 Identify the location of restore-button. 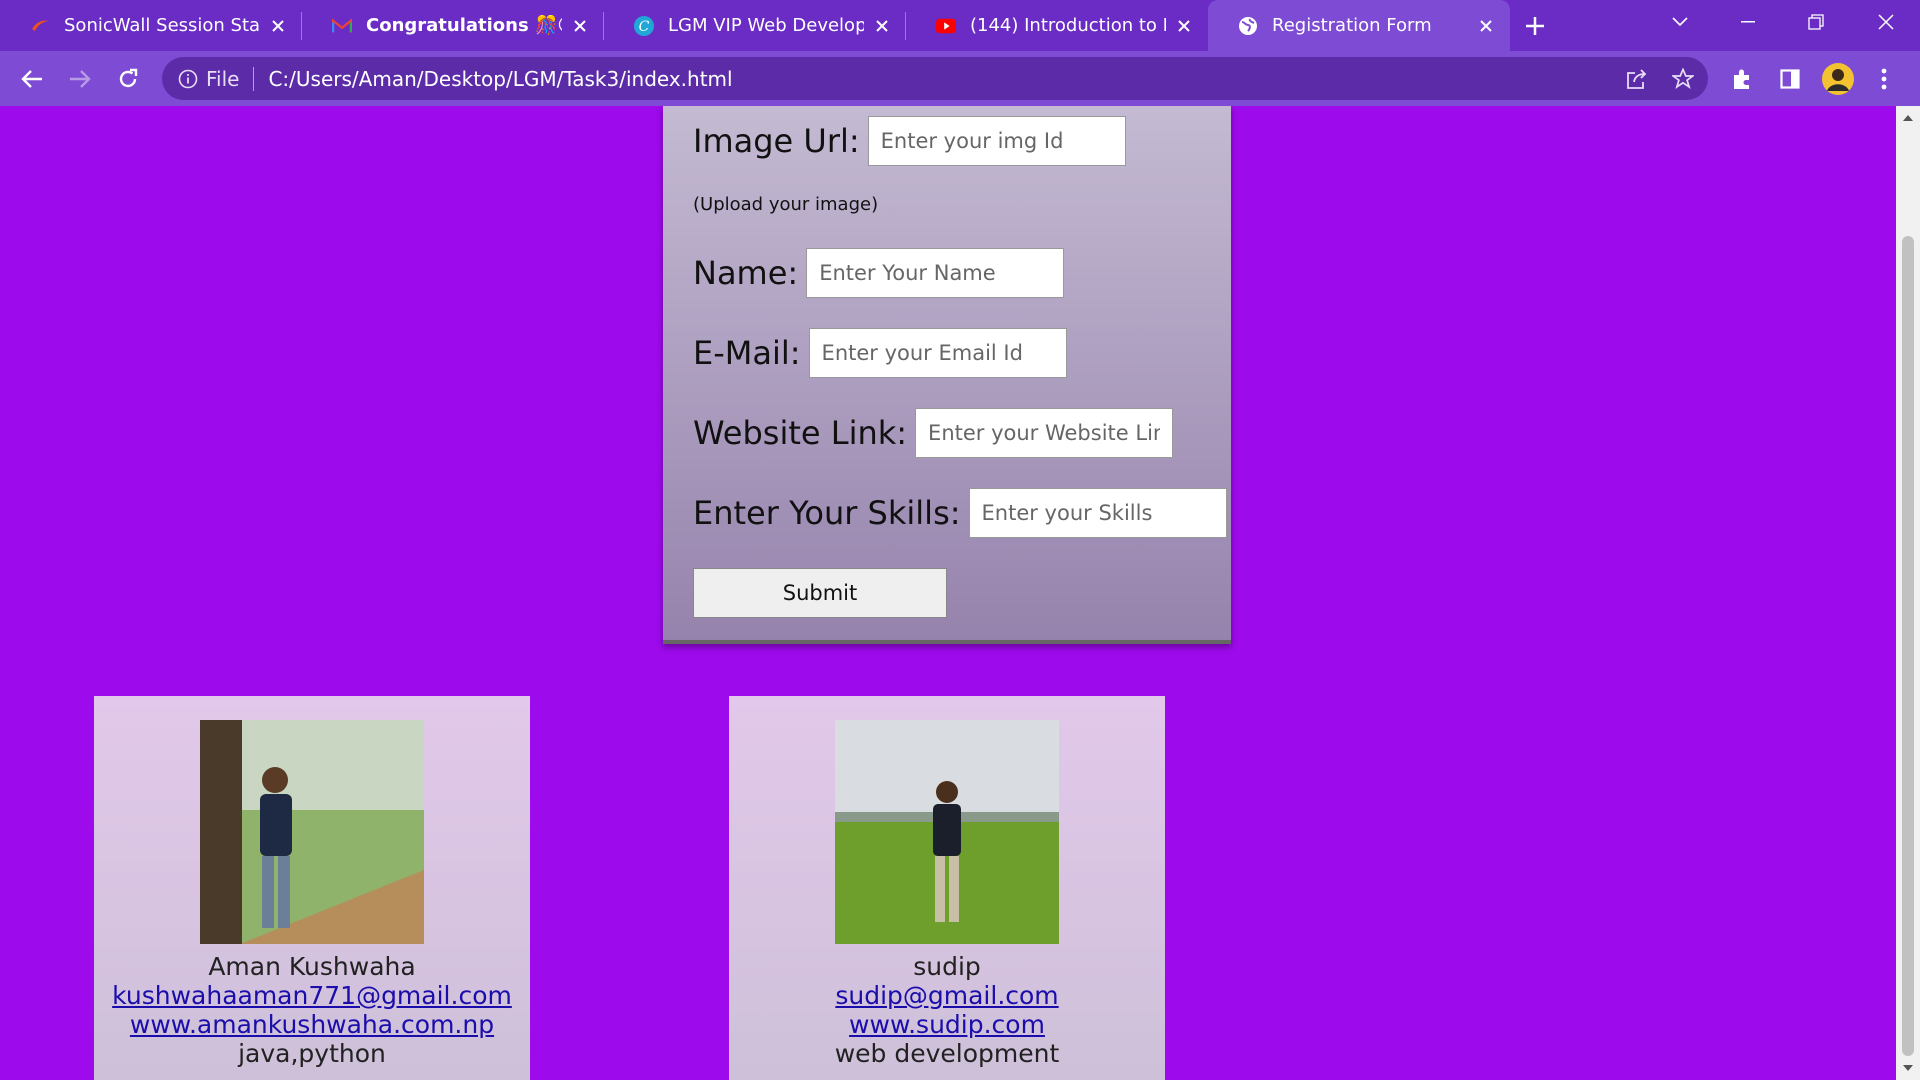
(1816, 22).